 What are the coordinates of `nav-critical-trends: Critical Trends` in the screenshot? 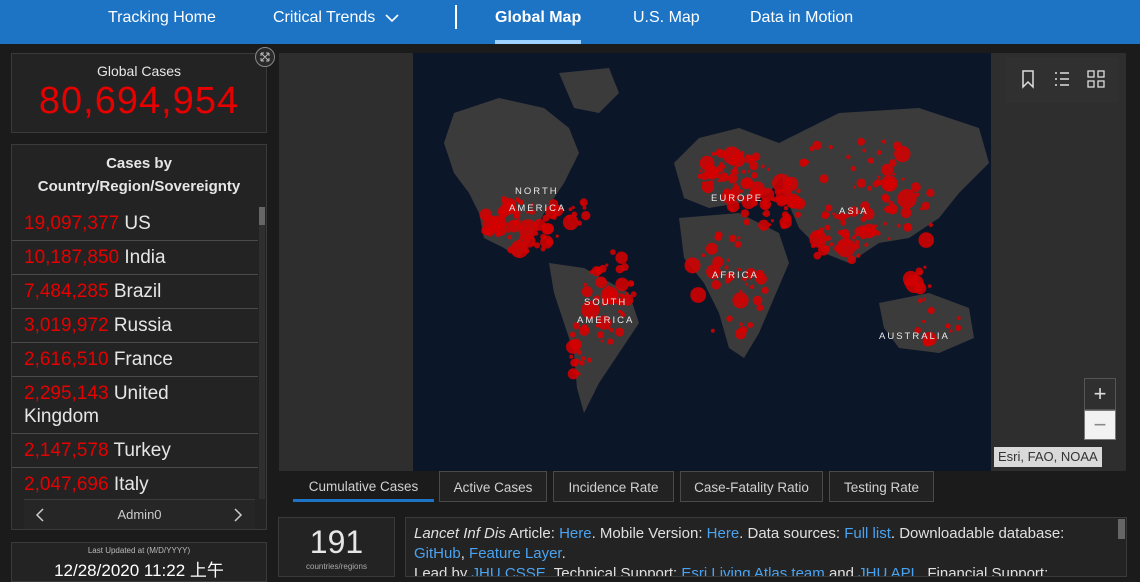 It's located at (336, 22).